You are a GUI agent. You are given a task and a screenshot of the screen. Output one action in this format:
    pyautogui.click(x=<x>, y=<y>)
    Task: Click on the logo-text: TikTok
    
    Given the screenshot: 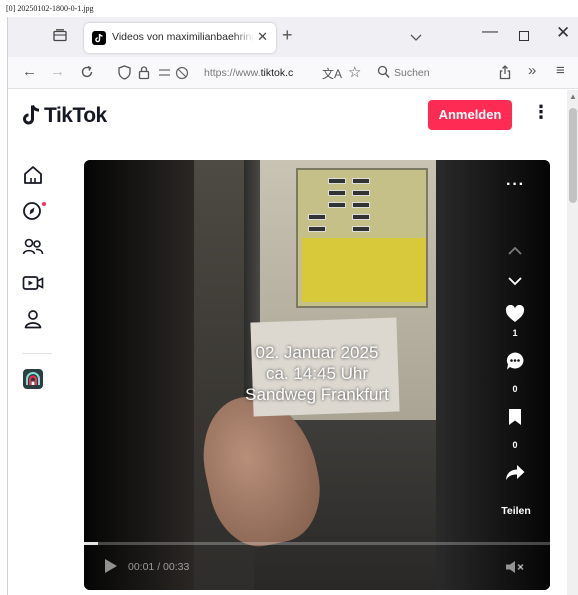 What is the action you would take?
    pyautogui.click(x=75, y=115)
    